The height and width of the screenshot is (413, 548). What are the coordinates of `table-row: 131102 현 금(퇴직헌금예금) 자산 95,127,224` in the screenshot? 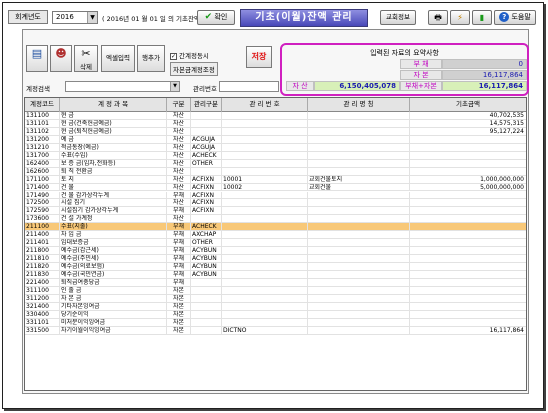 It's located at (275, 131).